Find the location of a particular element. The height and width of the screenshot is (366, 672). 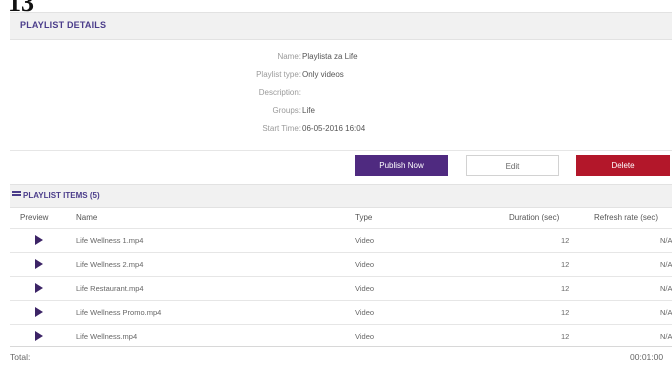

column-header-name: Name is located at coordinates (86, 217).